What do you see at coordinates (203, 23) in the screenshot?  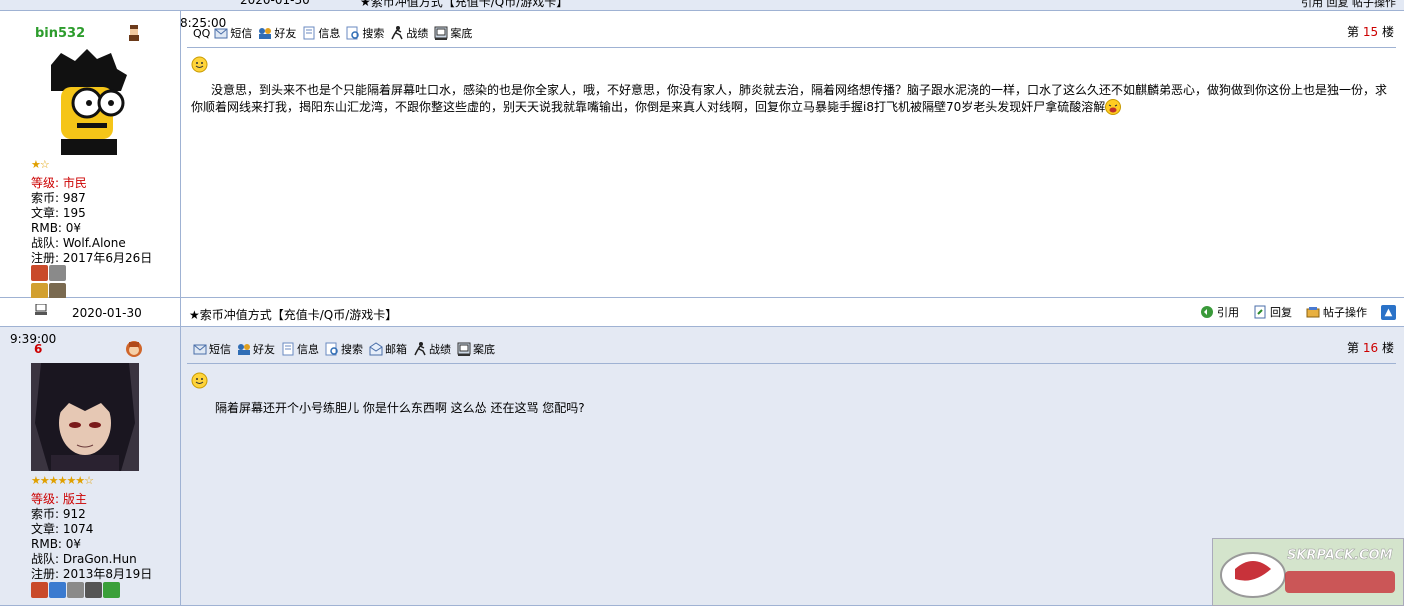 I see `post-time: 8:25:00` at bounding box center [203, 23].